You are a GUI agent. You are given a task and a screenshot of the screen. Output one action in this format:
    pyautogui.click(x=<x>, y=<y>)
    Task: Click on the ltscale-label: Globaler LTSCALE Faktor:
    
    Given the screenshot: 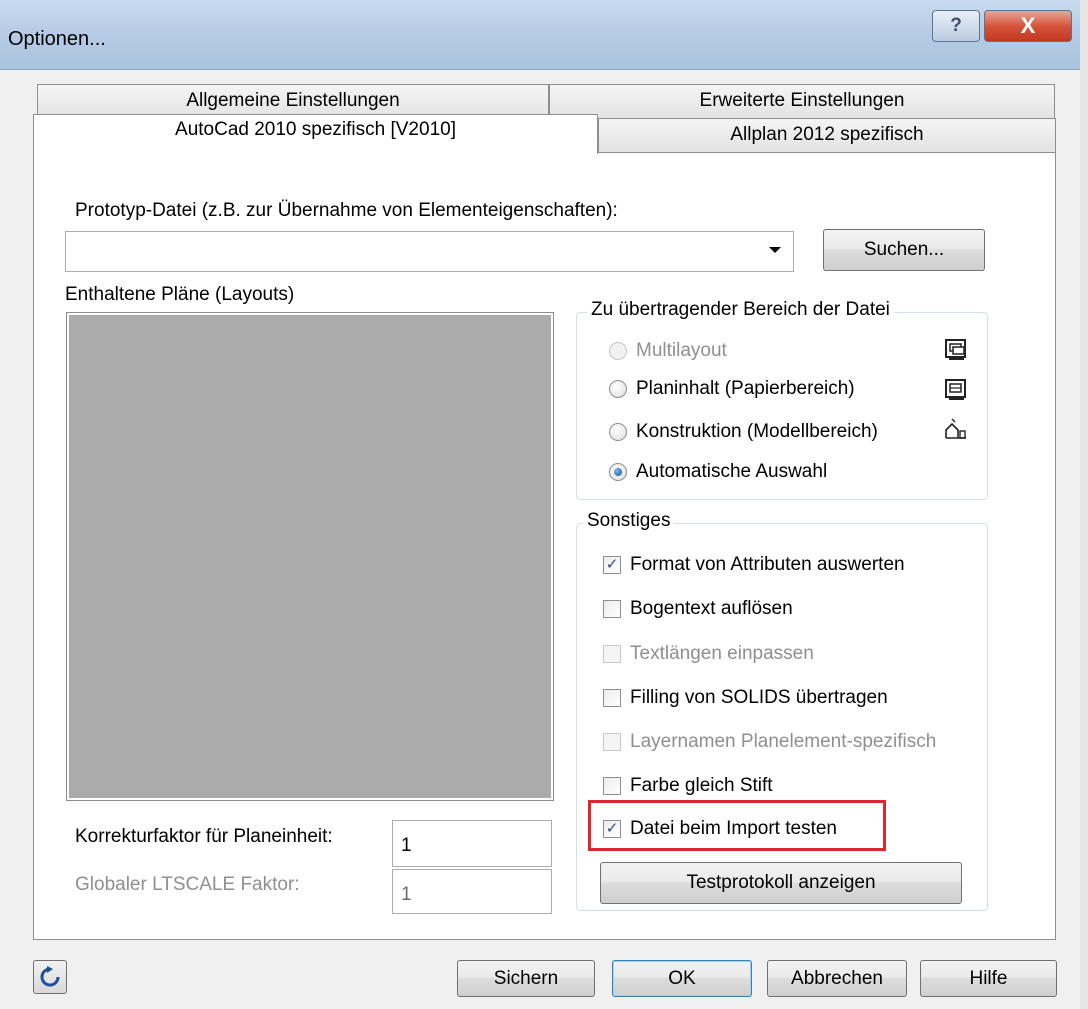 What is the action you would take?
    pyautogui.click(x=187, y=884)
    